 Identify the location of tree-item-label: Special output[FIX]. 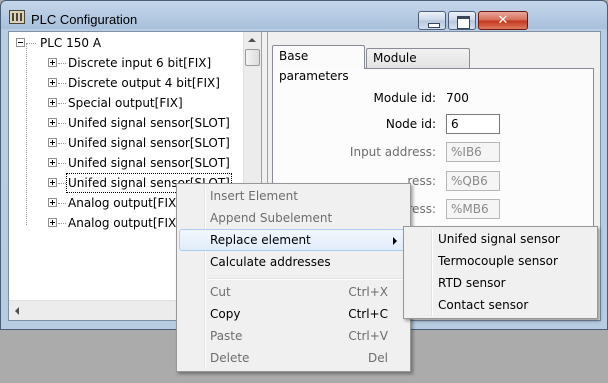
(125, 103).